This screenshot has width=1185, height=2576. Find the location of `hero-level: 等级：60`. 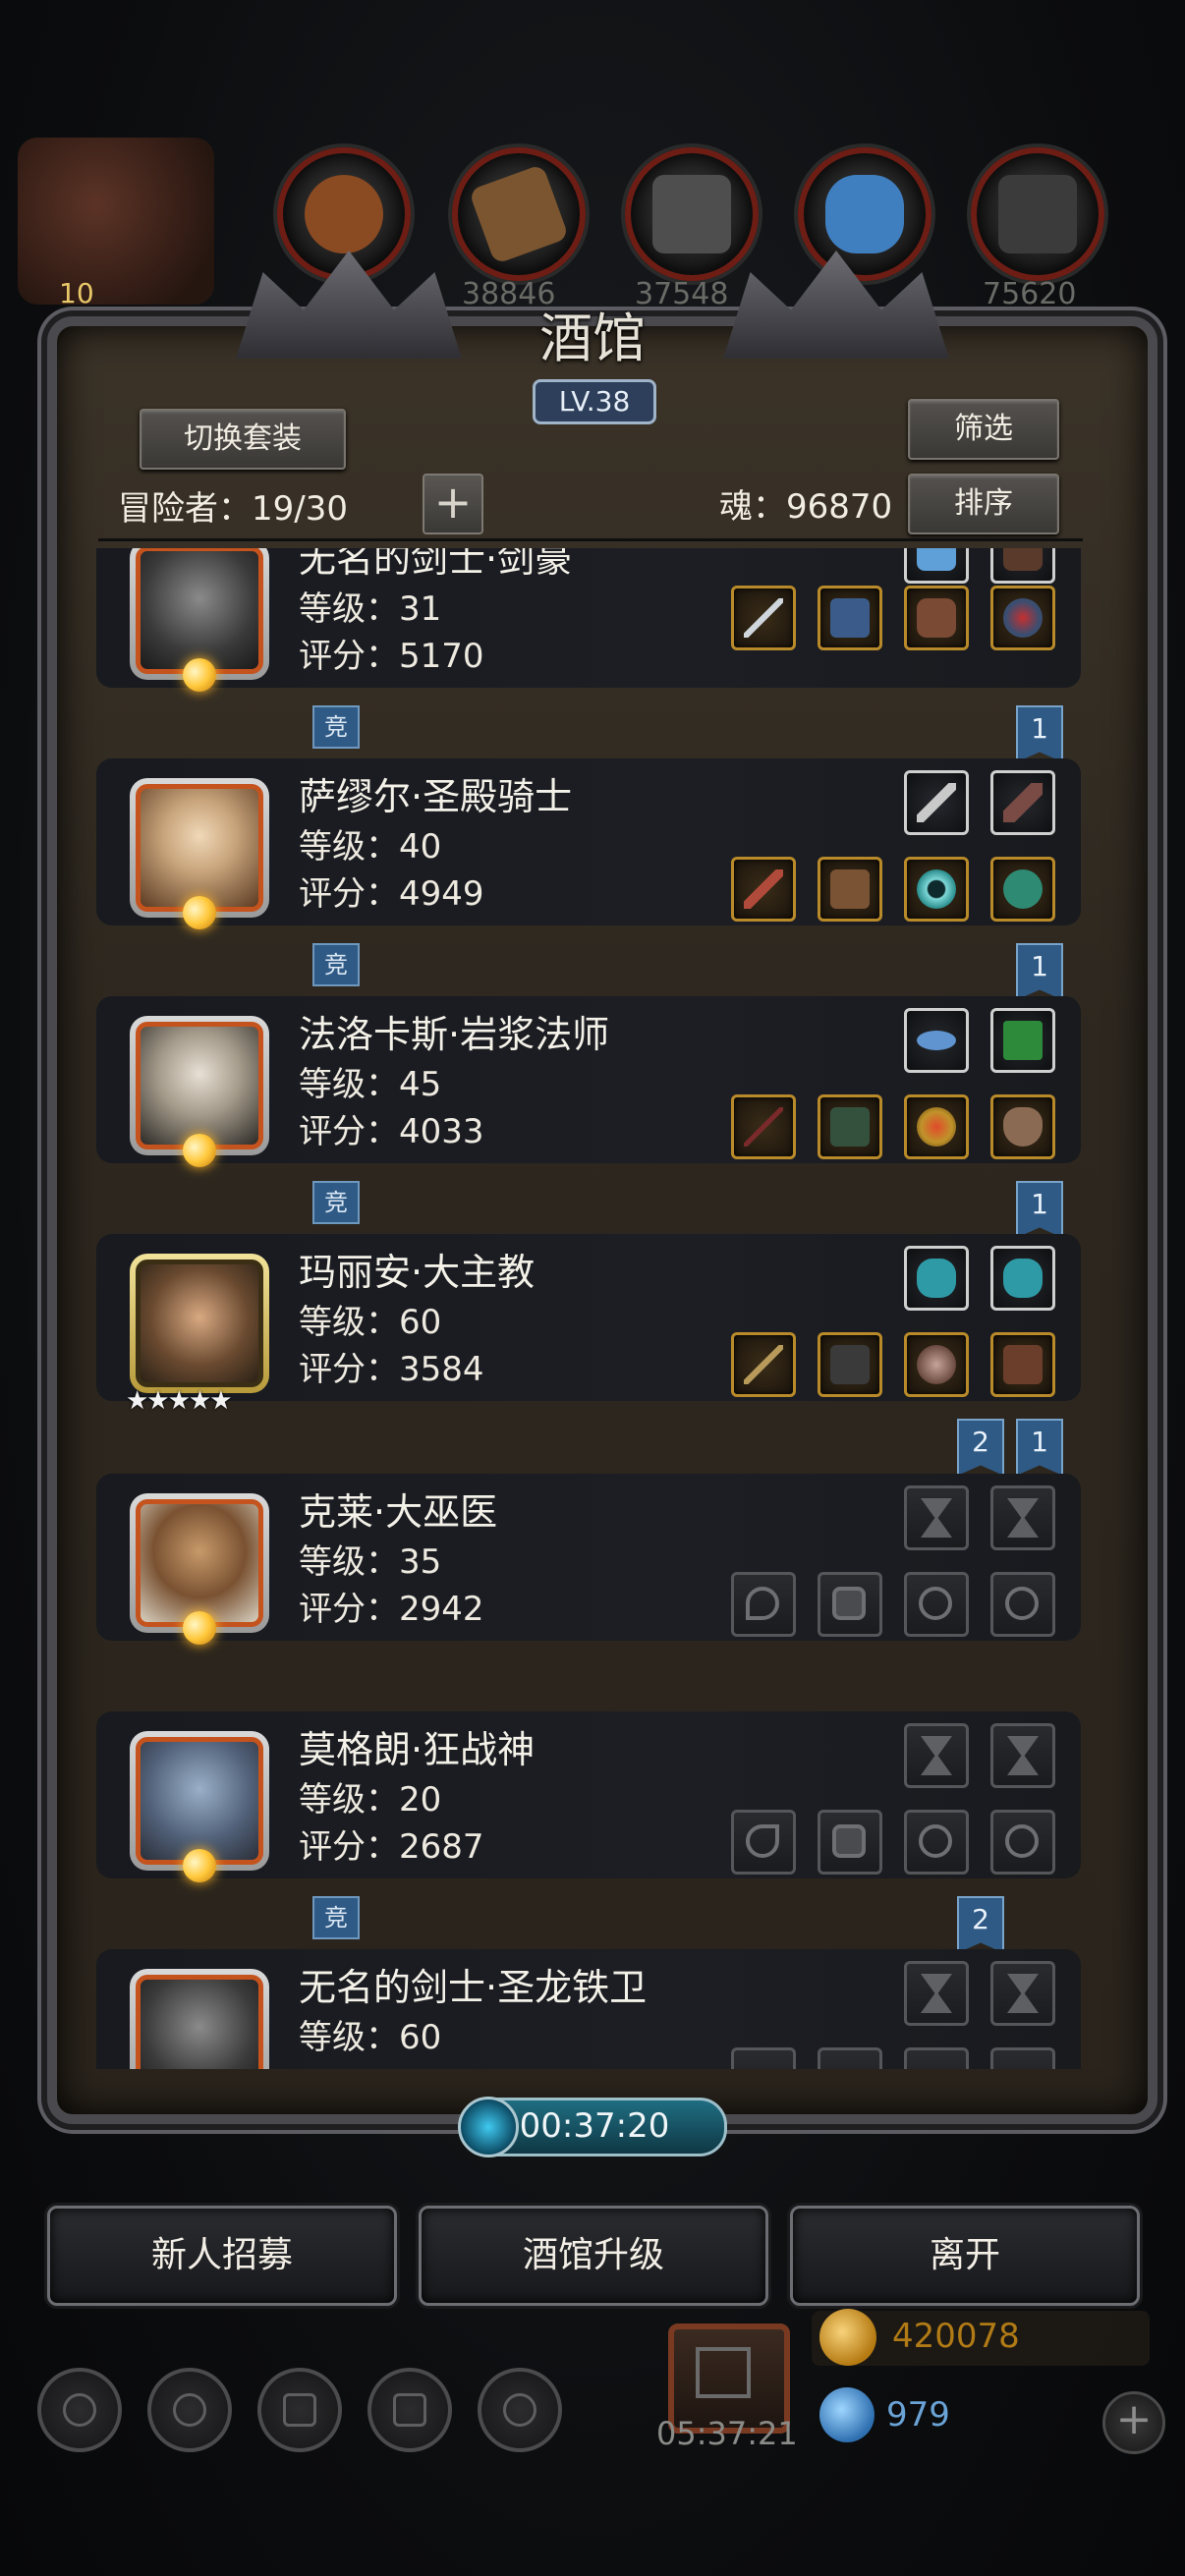

hero-level: 等级：60 is located at coordinates (371, 1322).